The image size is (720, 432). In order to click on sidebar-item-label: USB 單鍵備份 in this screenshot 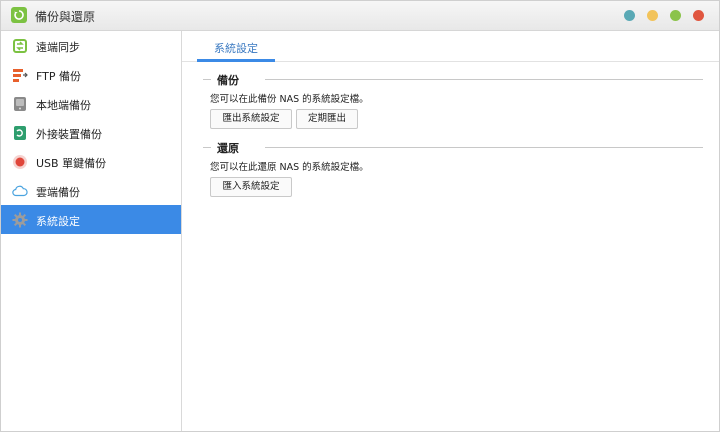, I will do `click(71, 163)`.